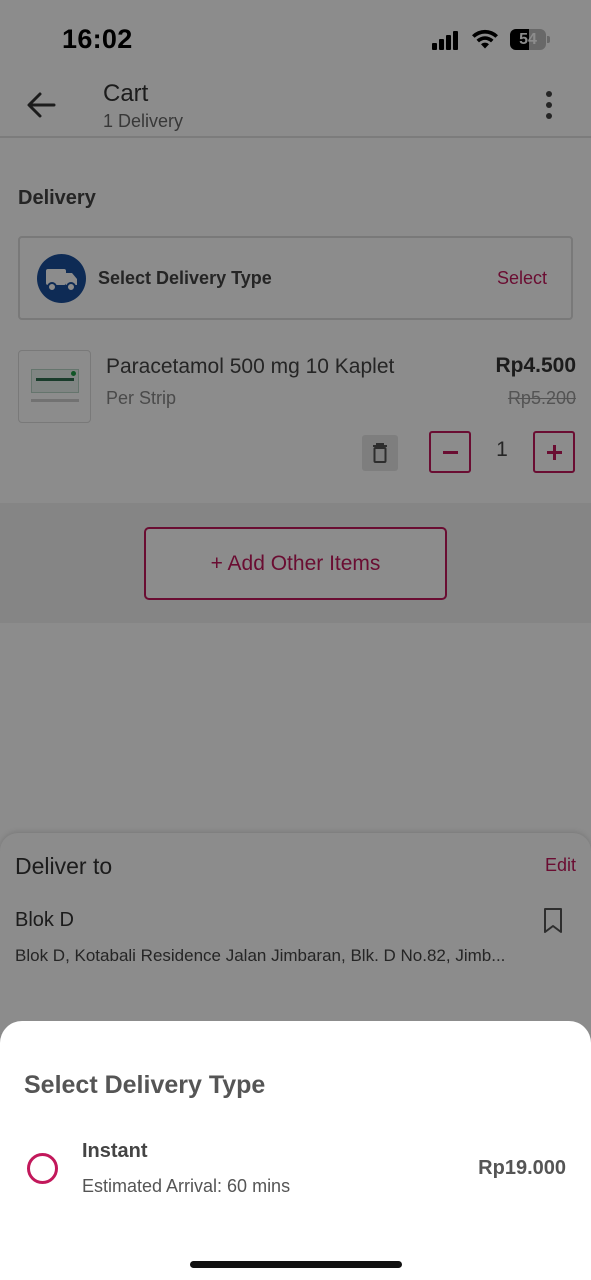 The image size is (591, 1280). I want to click on option-eta: Estimated Arrival: 60 mins, so click(186, 1186).